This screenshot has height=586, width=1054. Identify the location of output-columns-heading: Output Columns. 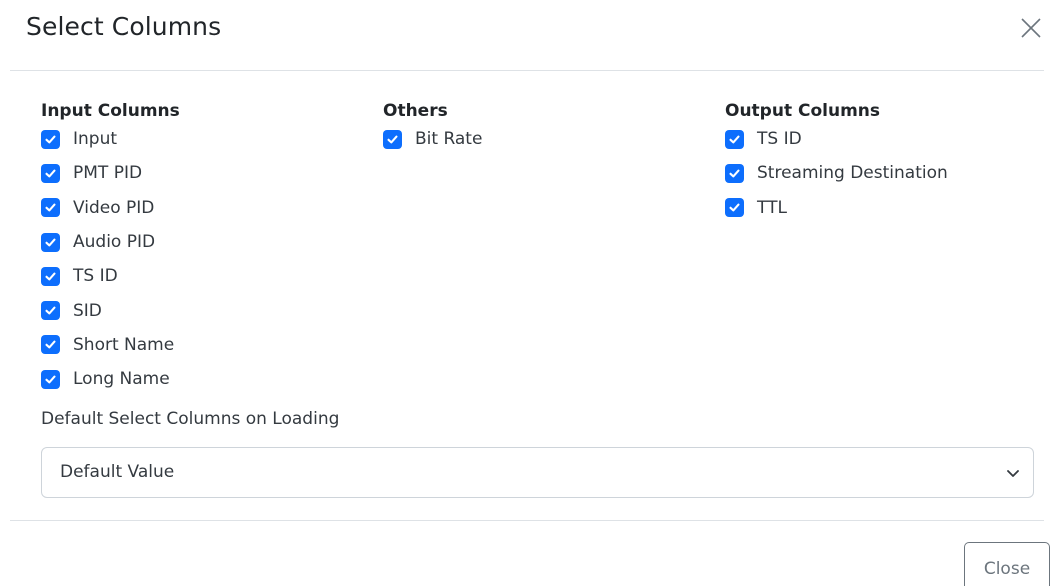
(803, 111).